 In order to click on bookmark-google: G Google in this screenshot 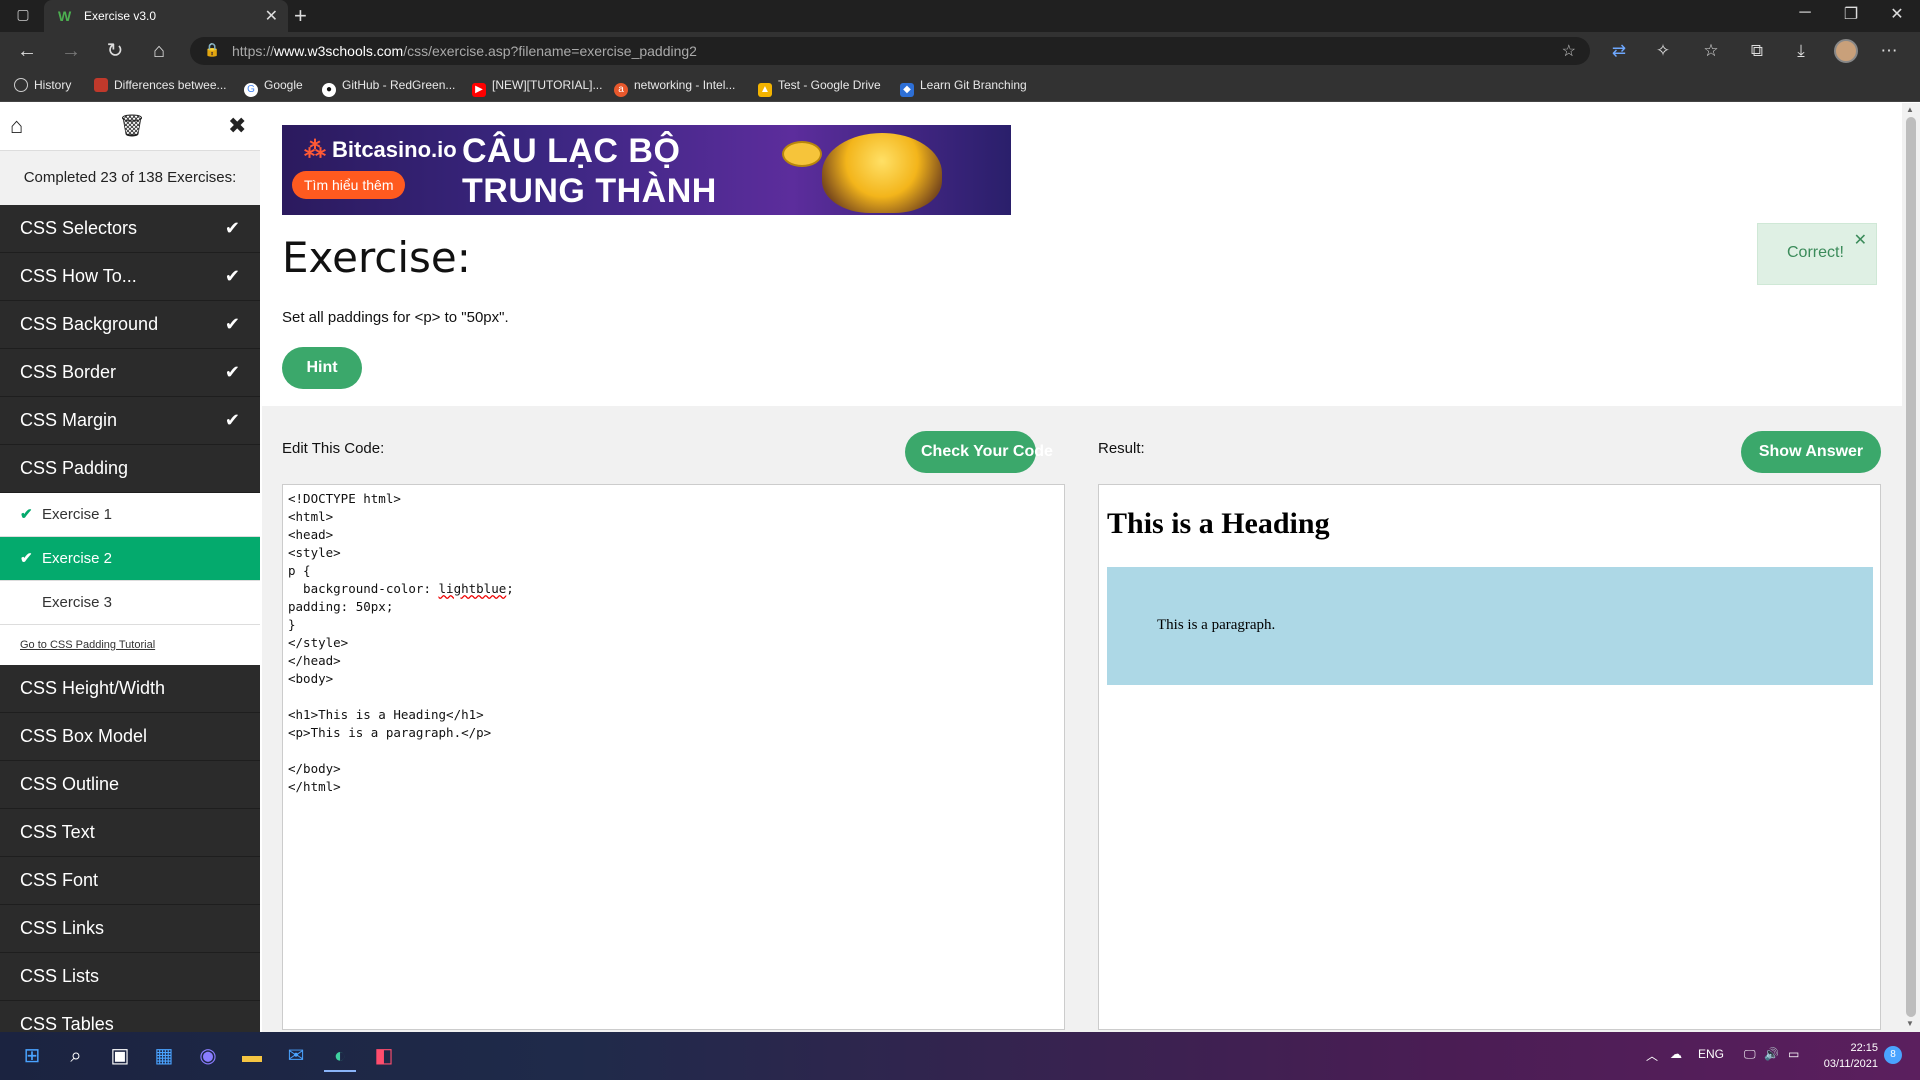, I will do `click(273, 87)`.